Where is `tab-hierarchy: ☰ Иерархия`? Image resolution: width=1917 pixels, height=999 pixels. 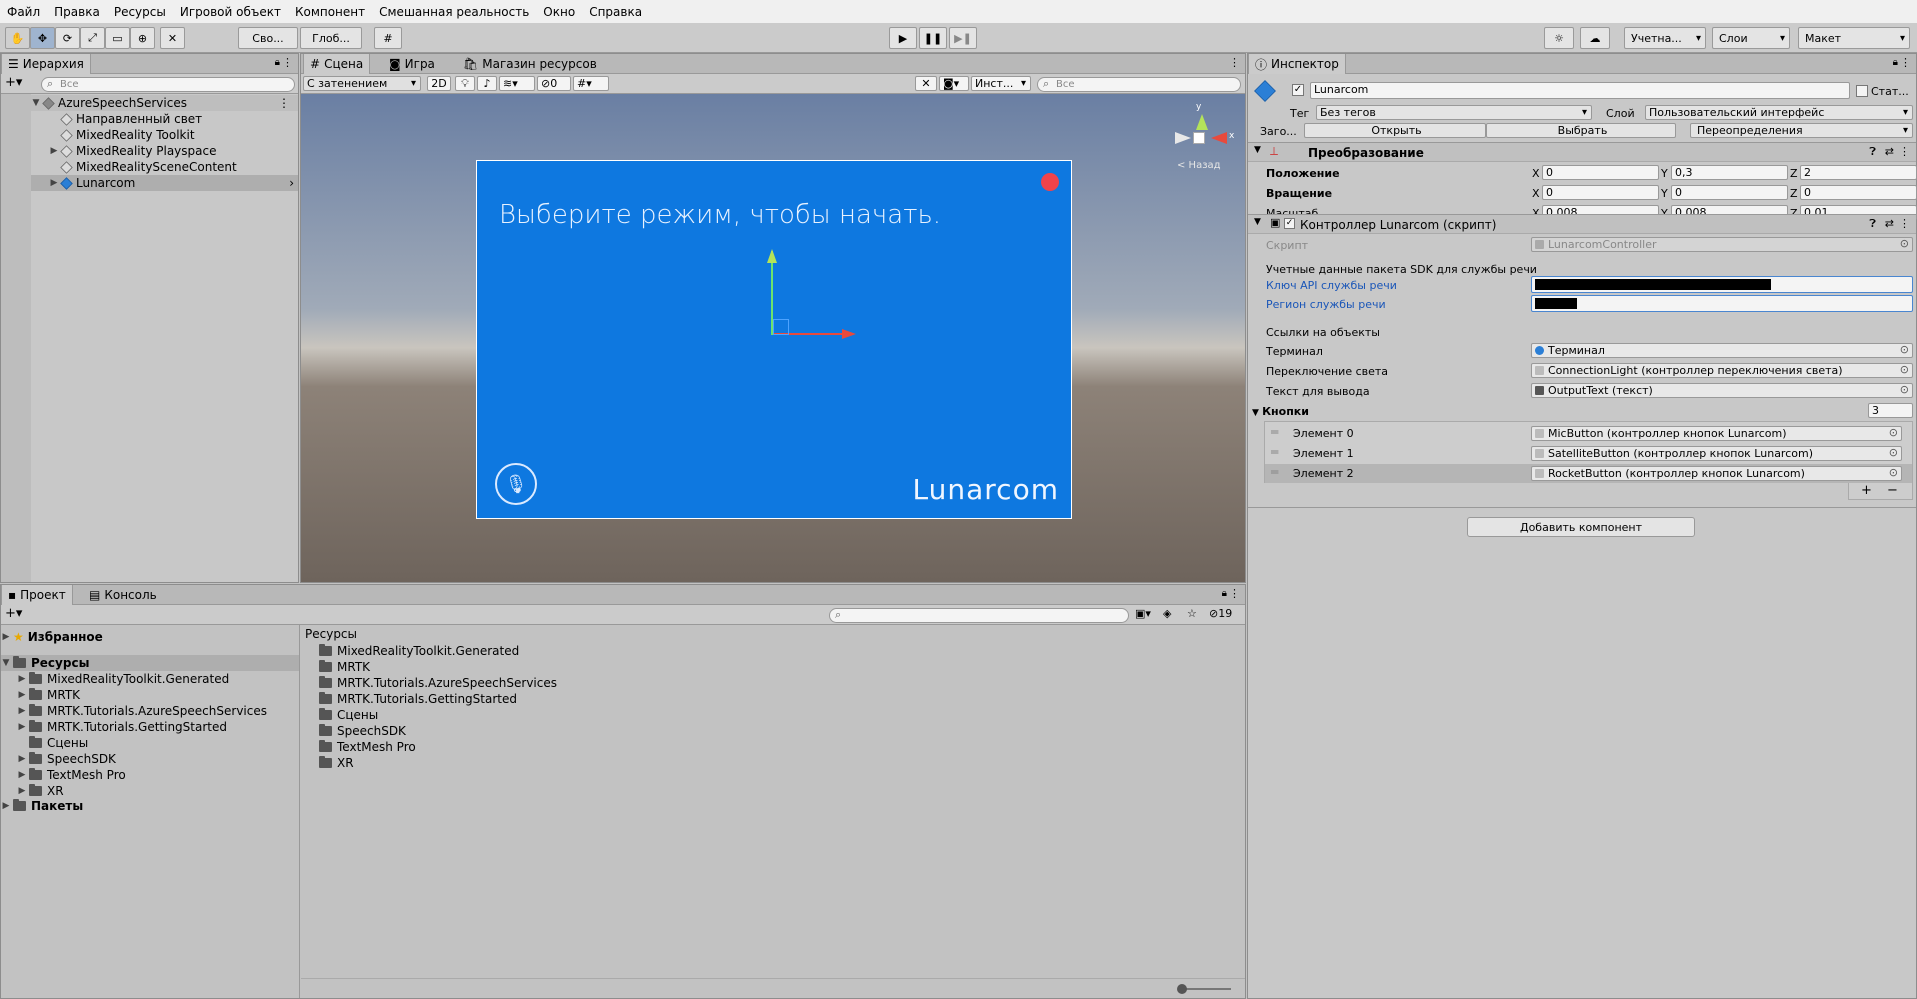 tab-hierarchy: ☰ Иерархия is located at coordinates (46, 64).